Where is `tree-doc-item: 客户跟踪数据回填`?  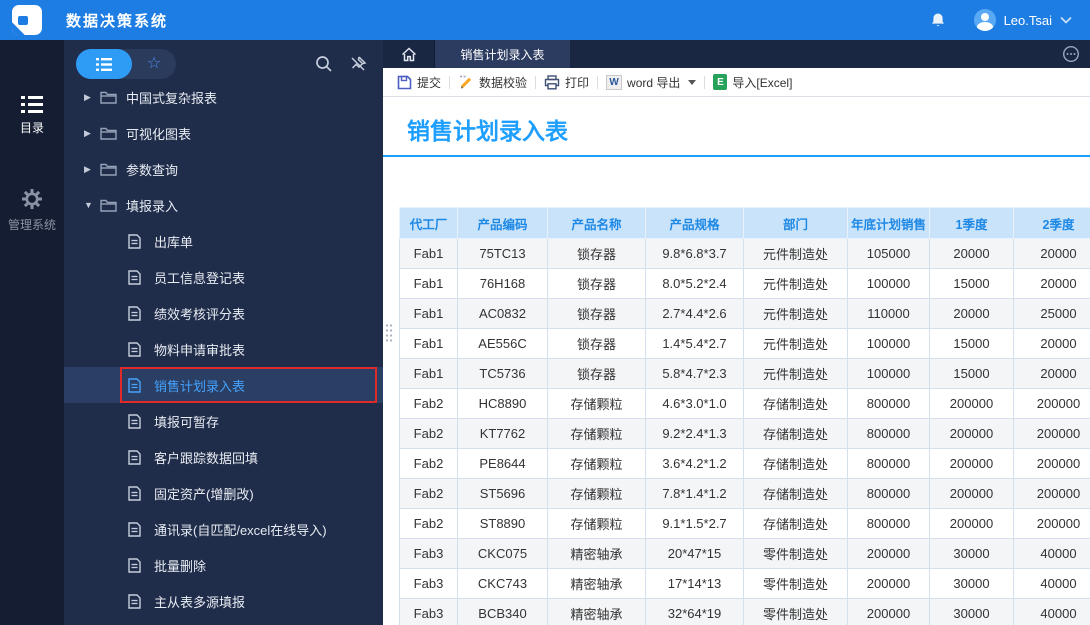 tree-doc-item: 客户跟踪数据回填 is located at coordinates (223, 457).